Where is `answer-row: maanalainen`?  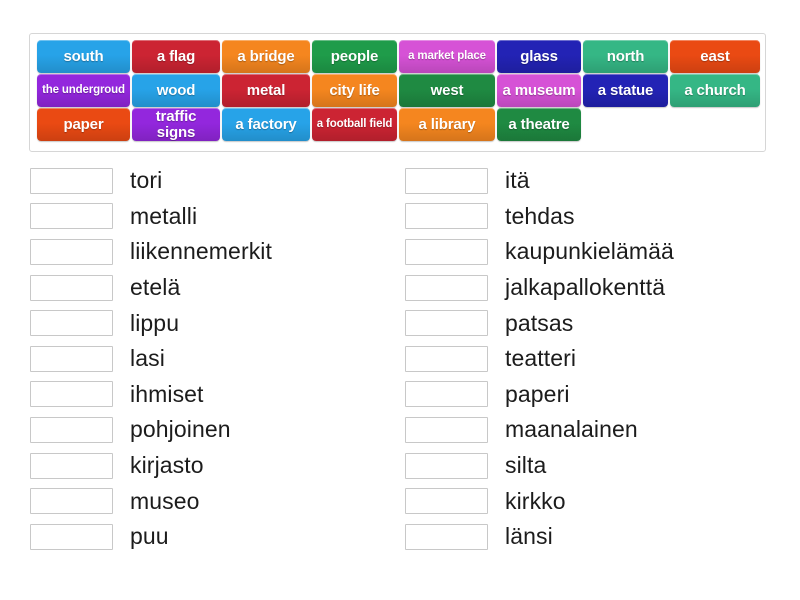 answer-row: maanalainen is located at coordinates (590, 430).